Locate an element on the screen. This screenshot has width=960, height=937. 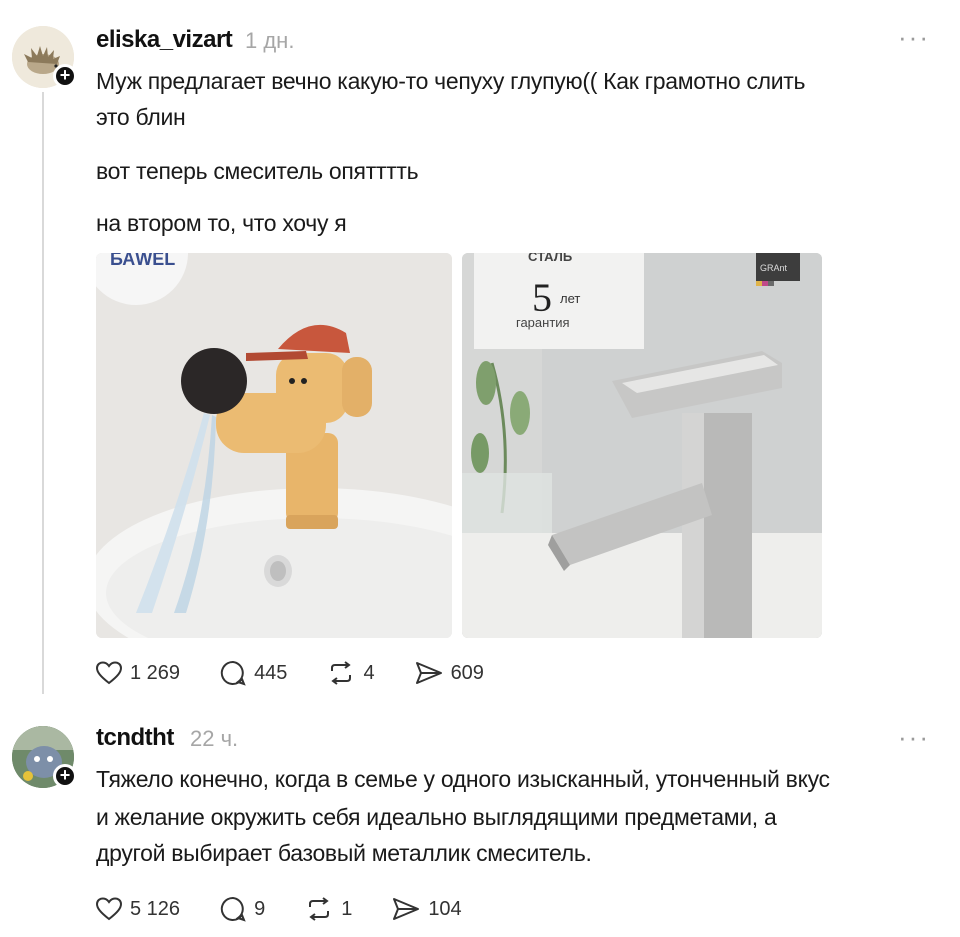
share-count: 609 is located at coordinates (467, 672).